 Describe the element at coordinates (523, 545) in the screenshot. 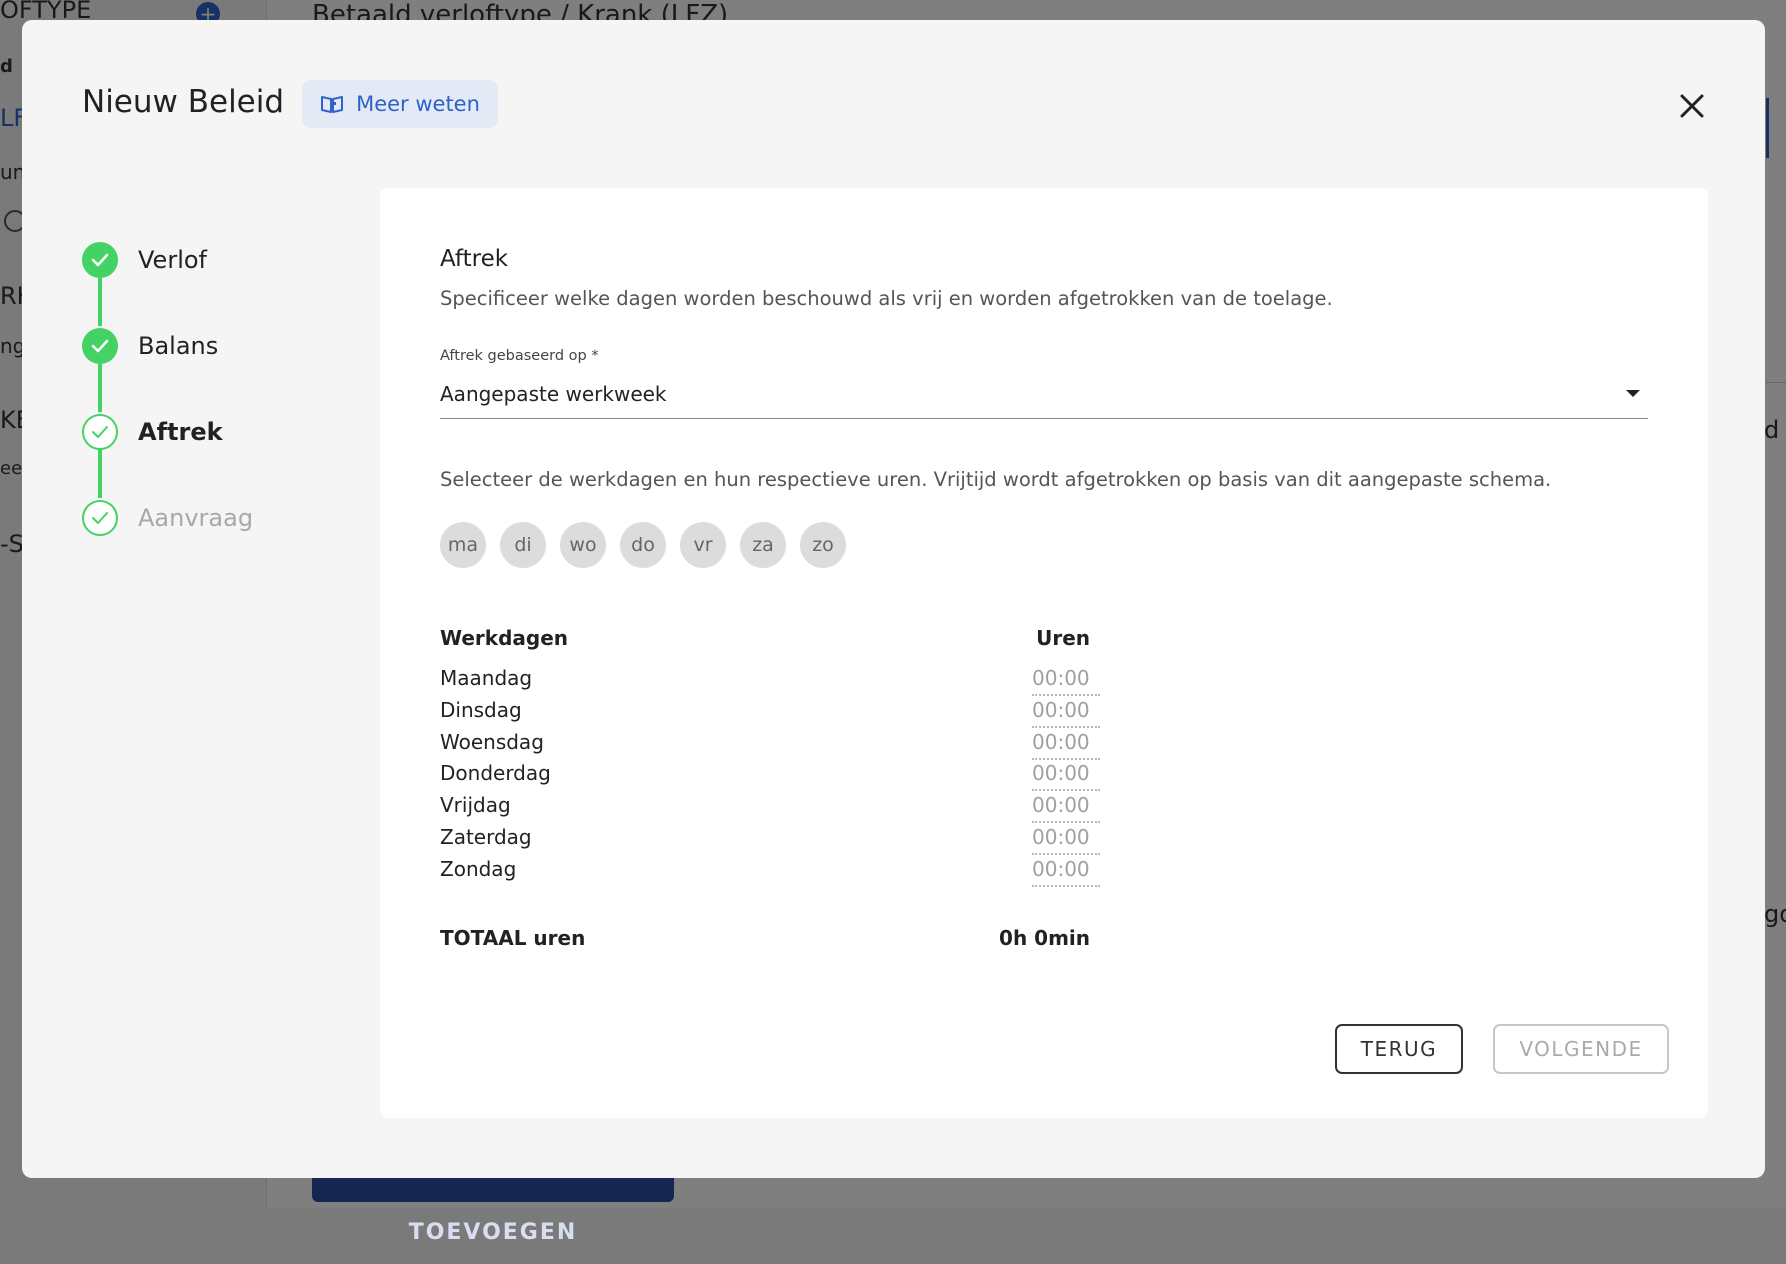

I see `day-toggle-di: di` at that location.